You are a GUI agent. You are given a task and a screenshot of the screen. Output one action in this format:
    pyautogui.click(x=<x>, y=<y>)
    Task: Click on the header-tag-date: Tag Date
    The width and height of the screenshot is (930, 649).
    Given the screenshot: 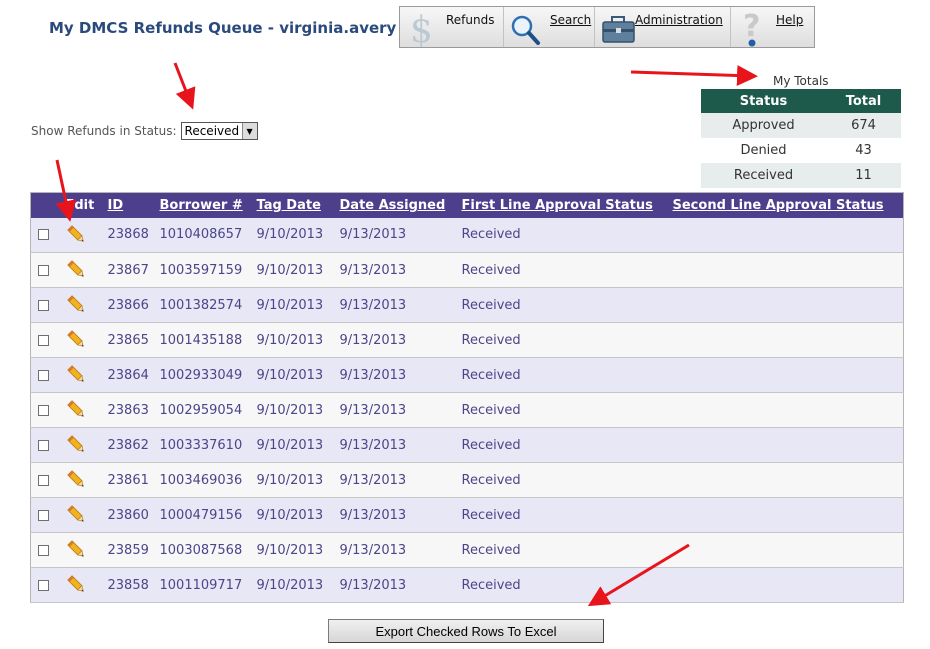 What is the action you would take?
    pyautogui.click(x=298, y=205)
    